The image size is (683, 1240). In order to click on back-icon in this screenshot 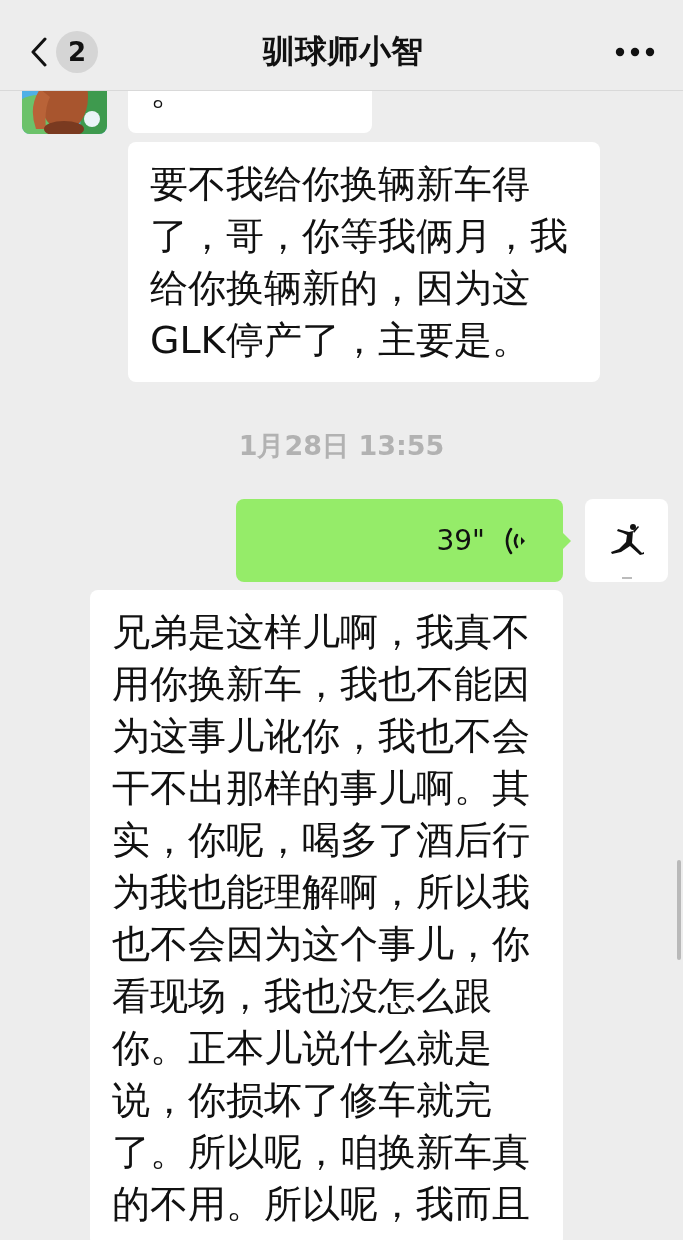, I will do `click(39, 52)`.